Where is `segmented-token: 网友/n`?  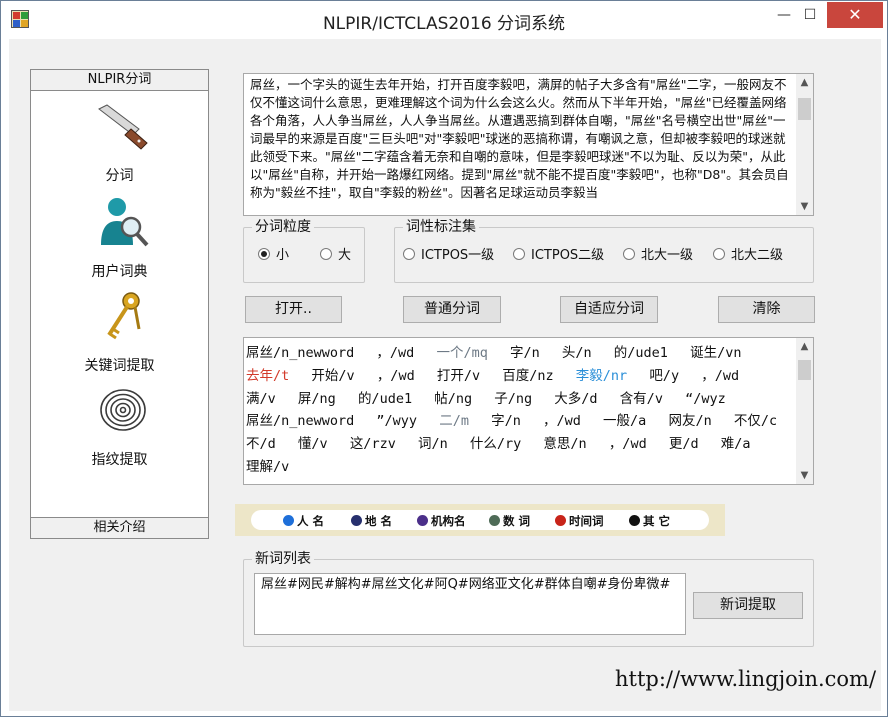 segmented-token: 网友/n is located at coordinates (690, 421).